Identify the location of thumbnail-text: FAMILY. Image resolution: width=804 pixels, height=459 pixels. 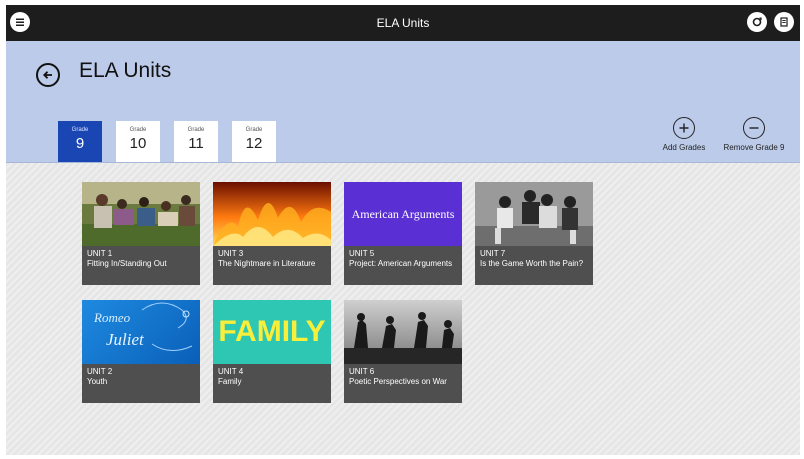
(272, 331).